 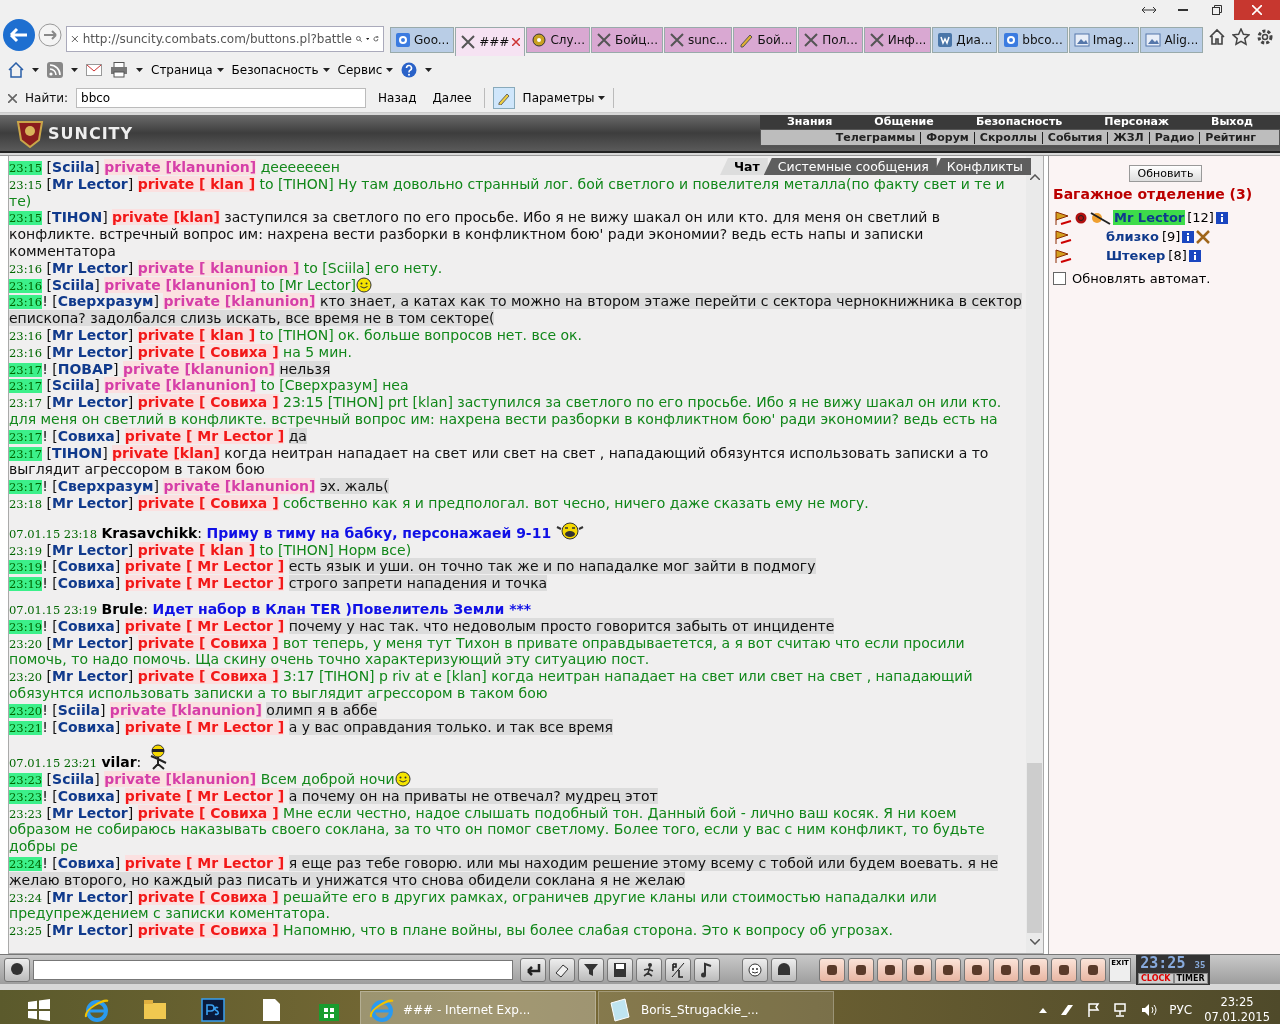 What do you see at coordinates (50, 35) in the screenshot?
I see `forward-icon` at bounding box center [50, 35].